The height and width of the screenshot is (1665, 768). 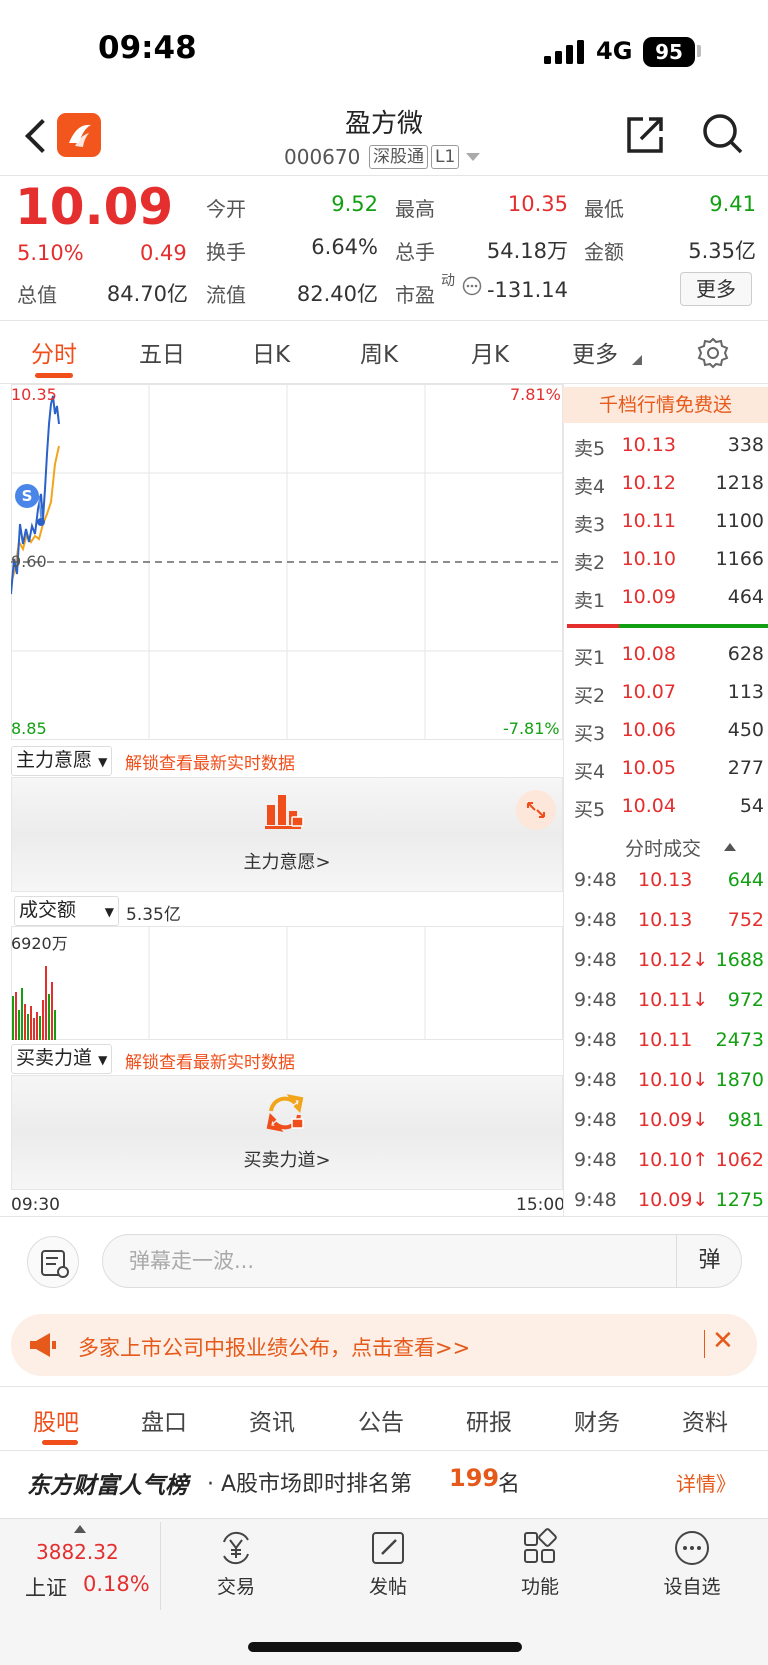 I want to click on buy-sell-force-select: 买卖力道 ▼, so click(x=62, y=1059).